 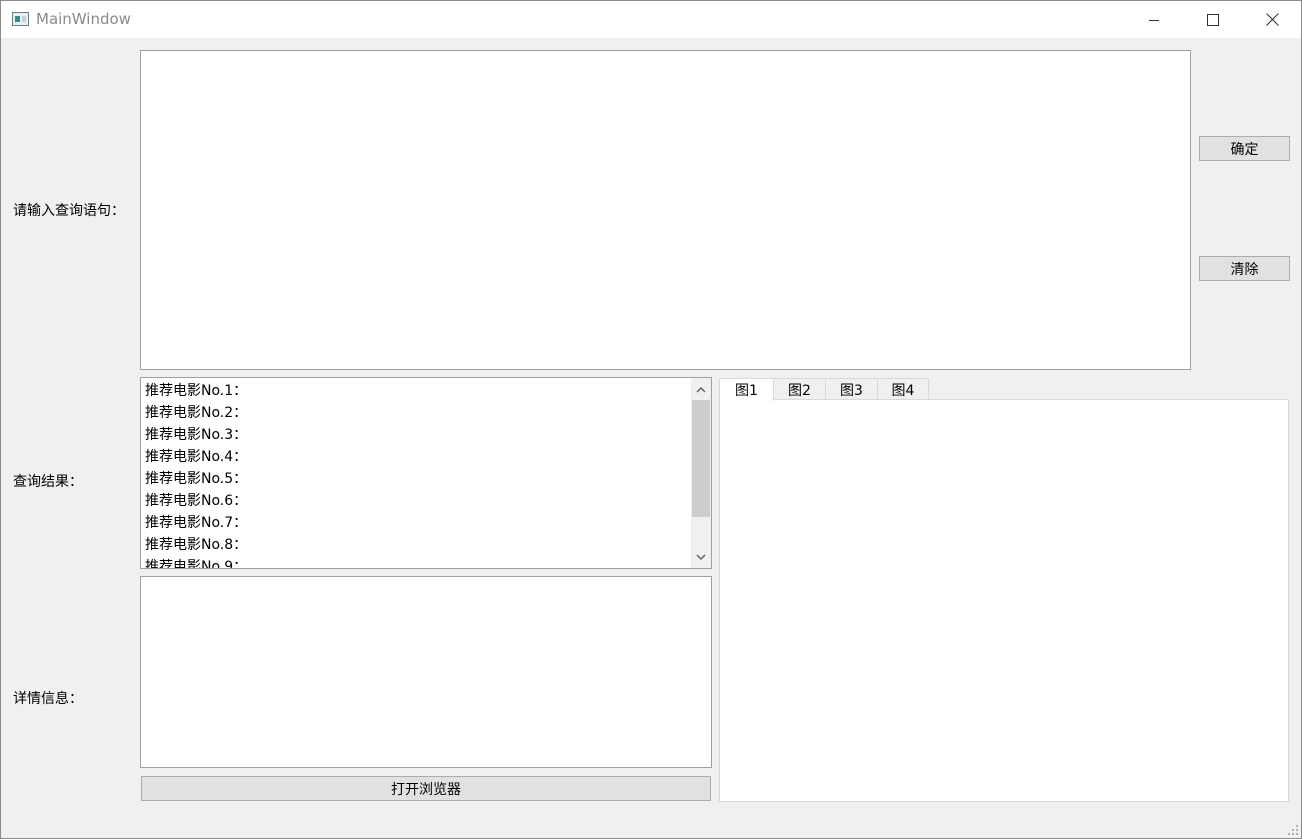 I want to click on clear-button: 清除, so click(x=1244, y=268).